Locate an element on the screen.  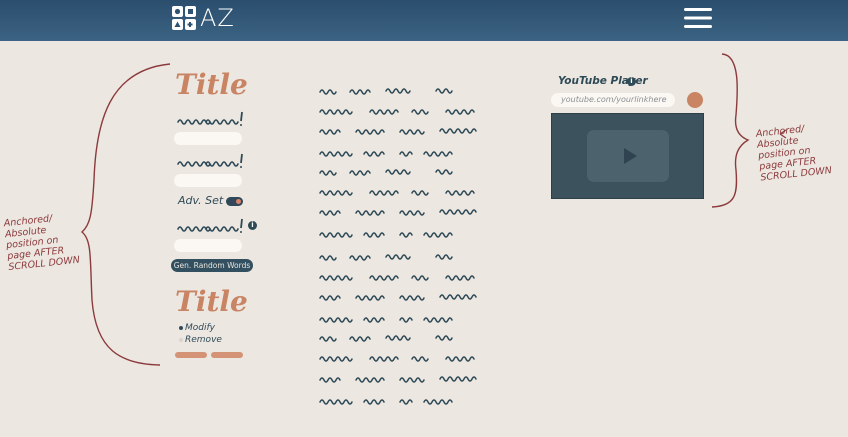
logo: AZ is located at coordinates (203, 18).